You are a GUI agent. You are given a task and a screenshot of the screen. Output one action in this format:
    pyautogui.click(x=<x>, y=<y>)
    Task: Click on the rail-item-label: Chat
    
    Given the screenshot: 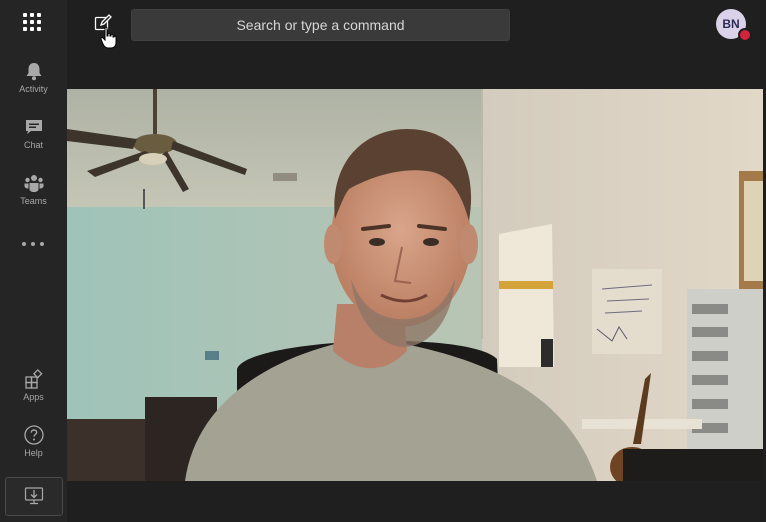 What is the action you would take?
    pyautogui.click(x=33, y=145)
    